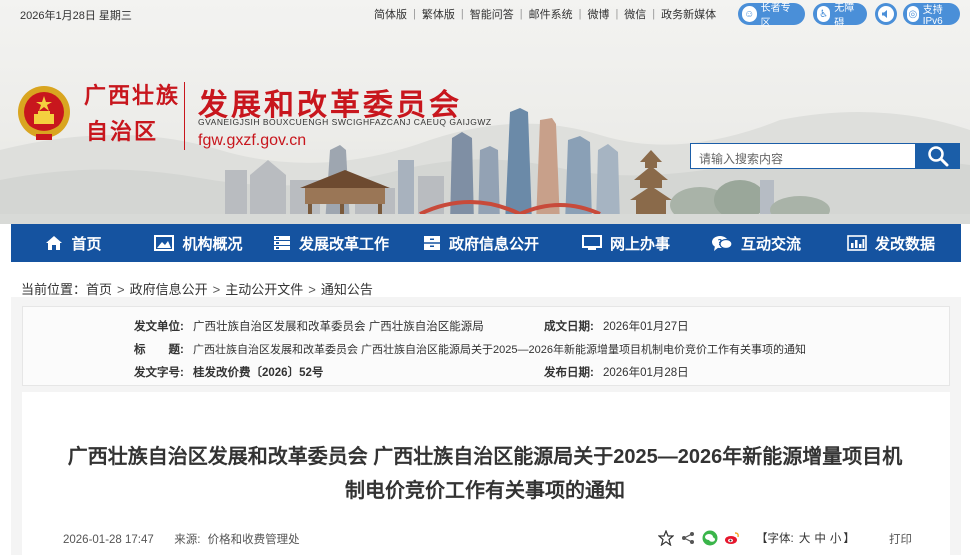 This screenshot has height=555, width=970. I want to click on font-size-control: 【字体: 大中小】, so click(805, 538).